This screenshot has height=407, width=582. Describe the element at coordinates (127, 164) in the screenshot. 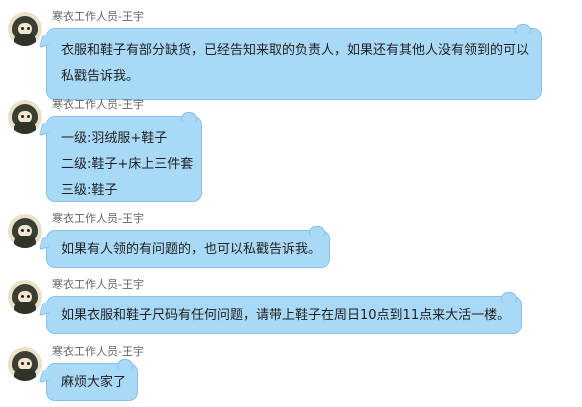

I see `message-text-line: 二级:鞋子+床上三件套` at that location.